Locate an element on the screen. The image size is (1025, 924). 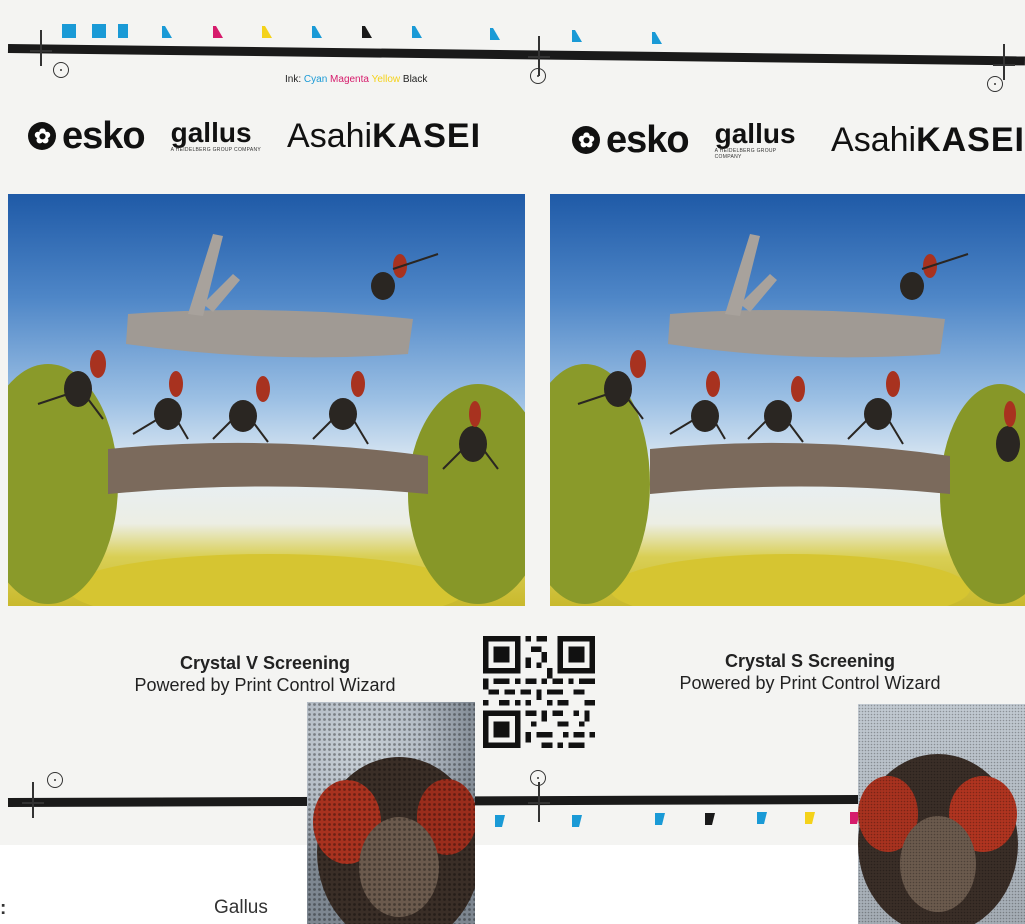
ink-prefix: Ink: is located at coordinates (293, 79).